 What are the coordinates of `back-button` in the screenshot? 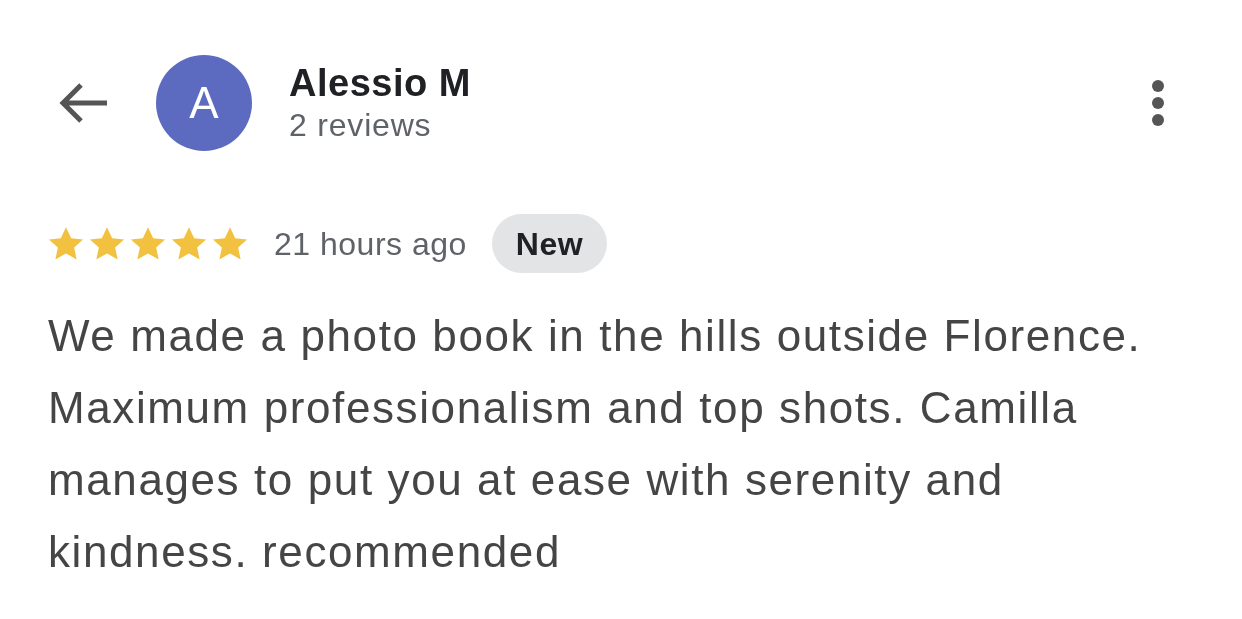 It's located at (84, 103).